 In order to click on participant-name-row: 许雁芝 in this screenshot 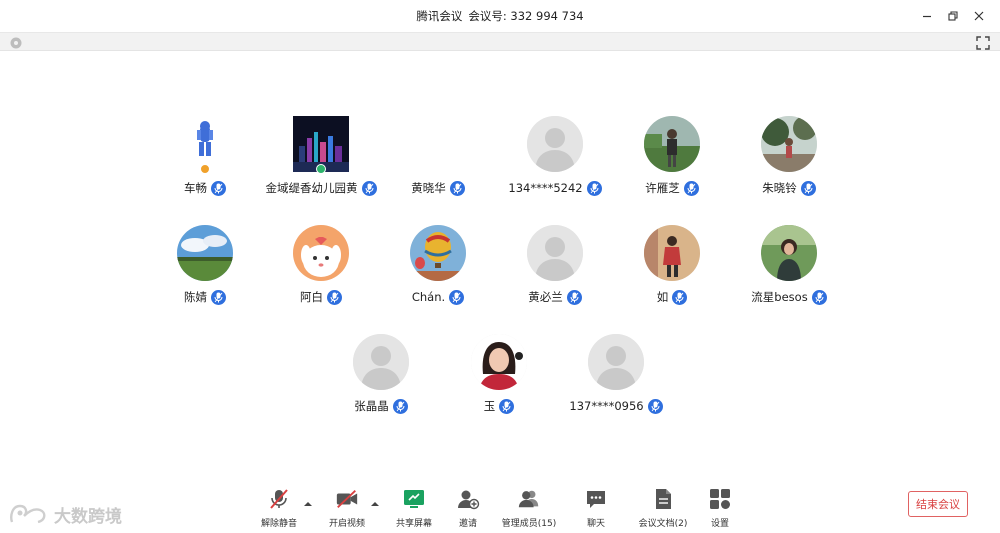, I will do `click(672, 188)`.